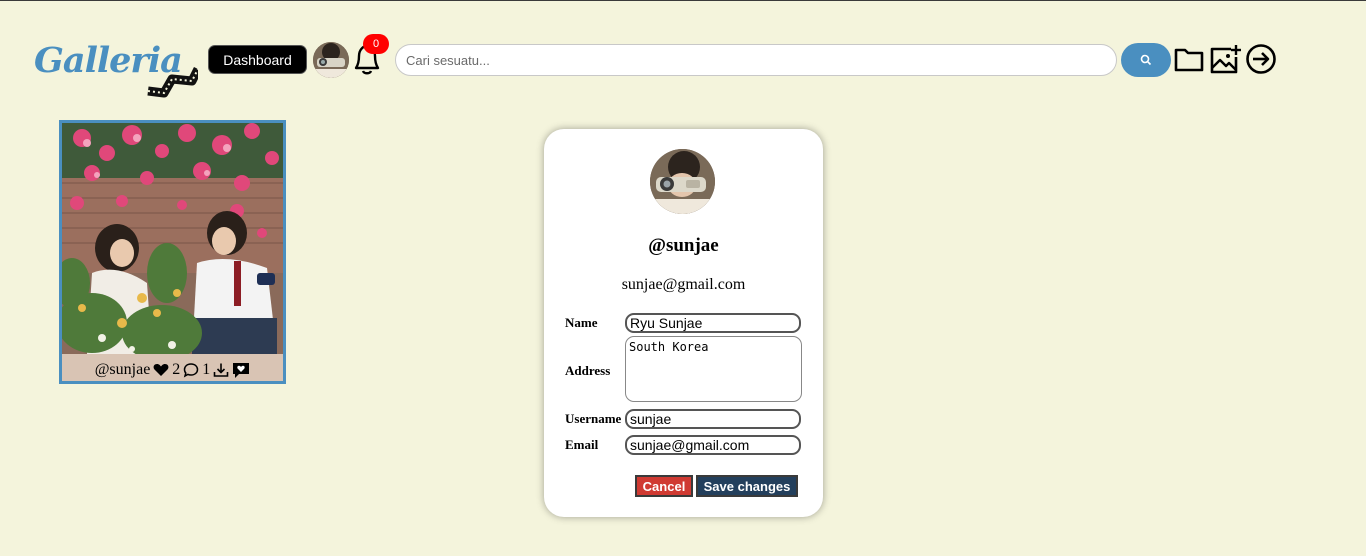 The image size is (1366, 556). I want to click on profile-email: sunjae@gmail.com, so click(683, 284).